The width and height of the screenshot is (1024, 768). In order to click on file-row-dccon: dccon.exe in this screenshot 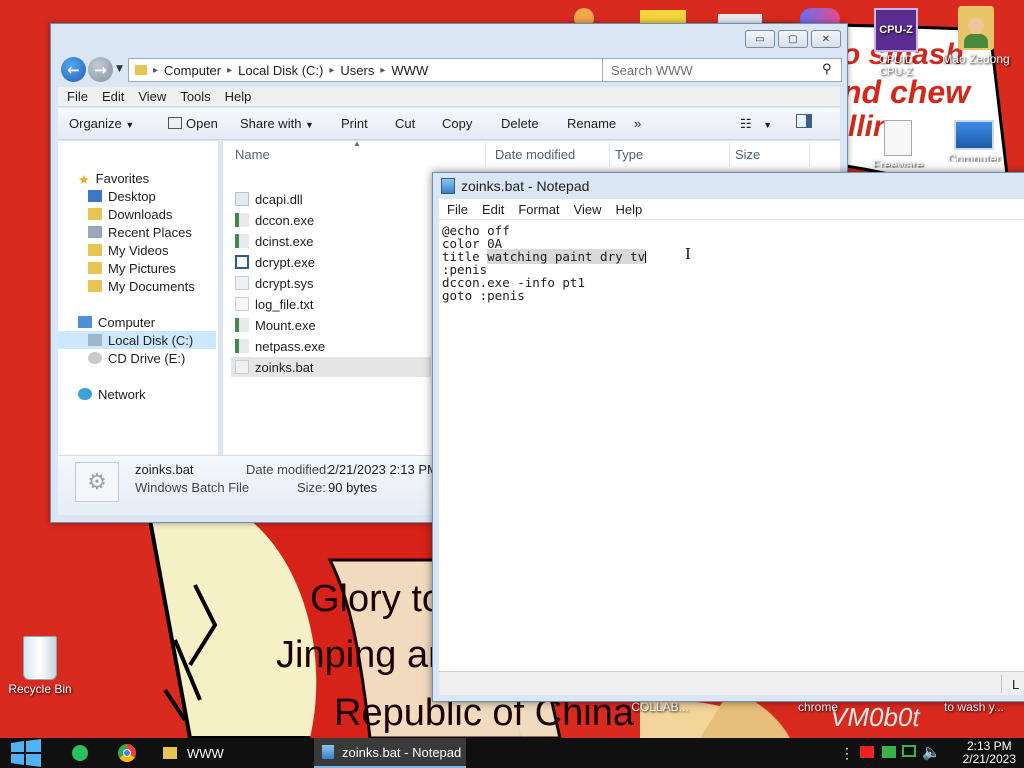, I will do `click(341, 220)`.